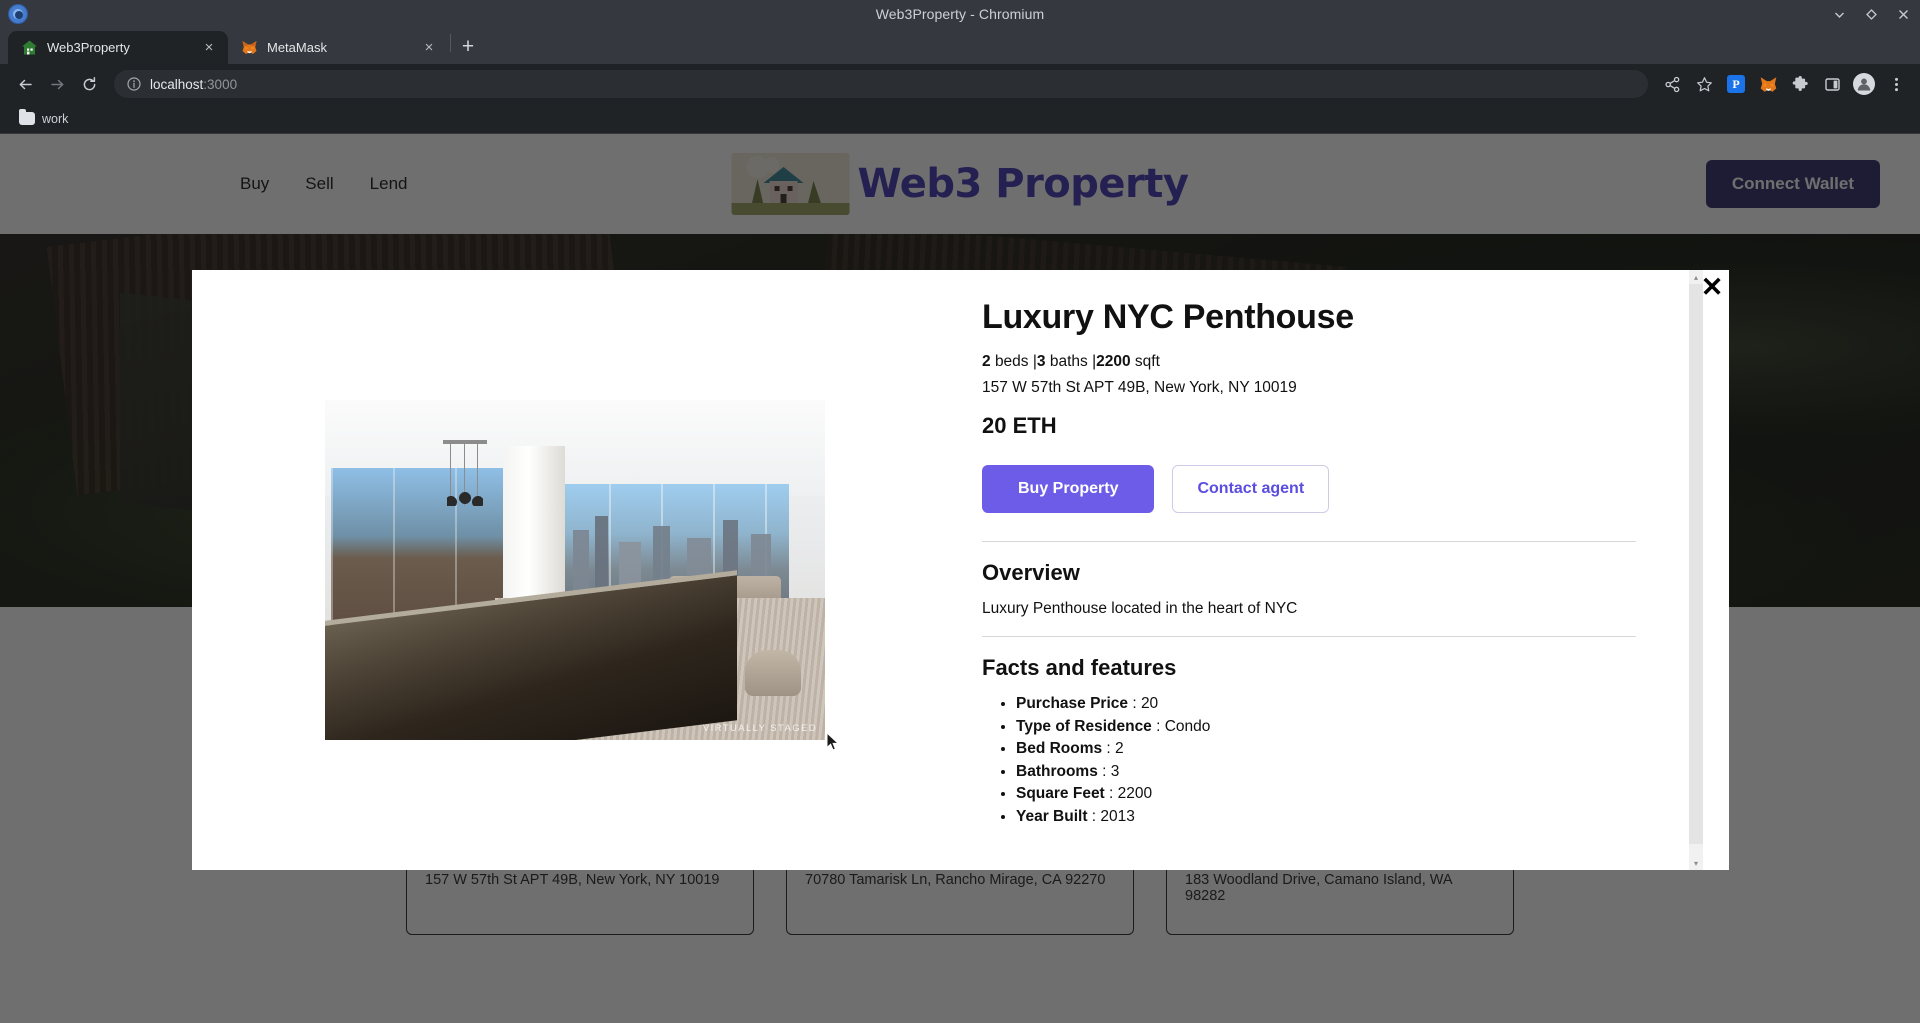 The image size is (1920, 1023). What do you see at coordinates (1072, 703) in the screenshot?
I see `fact-label: Purchase Price` at bounding box center [1072, 703].